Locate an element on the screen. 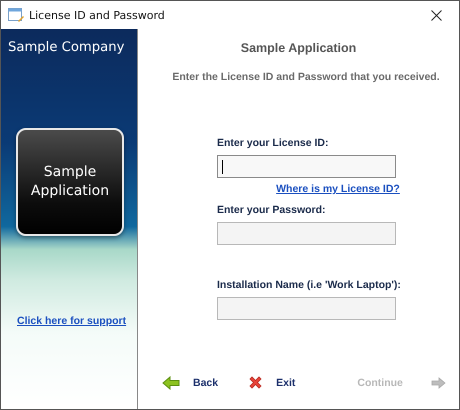 This screenshot has width=460, height=410. company-name: Sample Company is located at coordinates (66, 47).